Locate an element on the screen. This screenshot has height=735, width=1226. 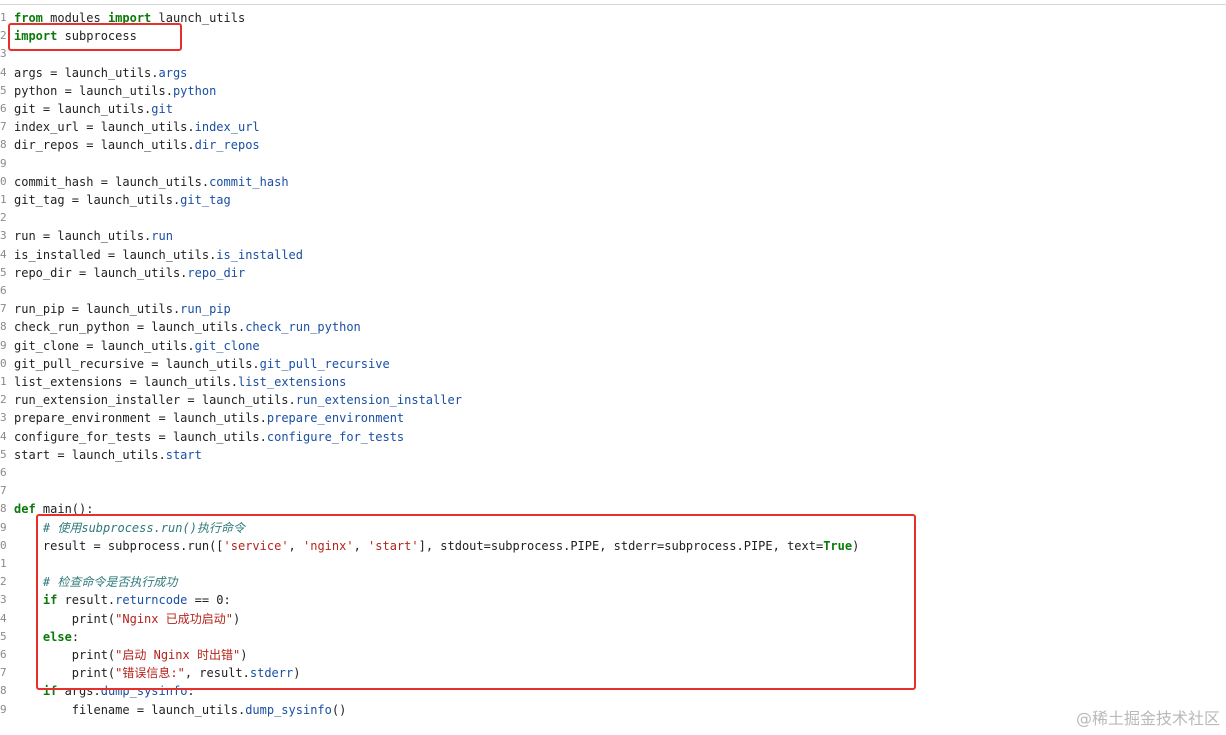
code-line: 8 def main(): is located at coordinates (613, 509).